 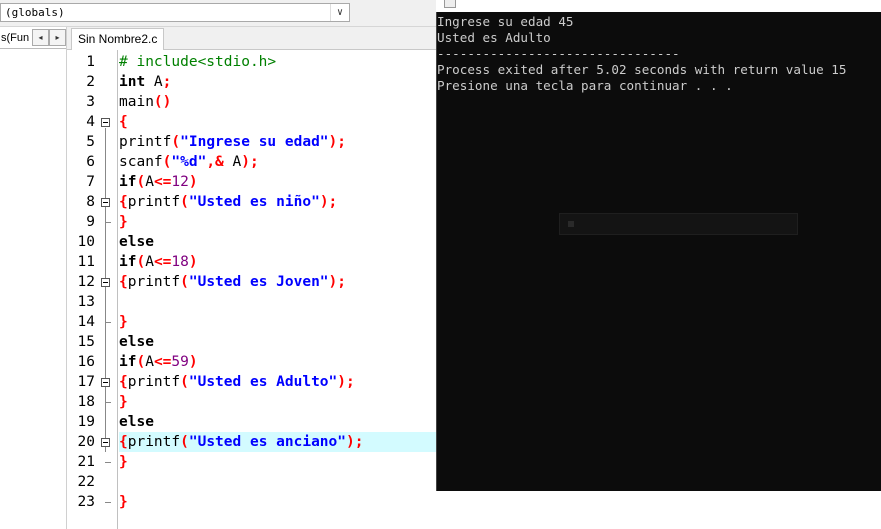 I want to click on code-line-7: if(A<=12), so click(x=158, y=182).